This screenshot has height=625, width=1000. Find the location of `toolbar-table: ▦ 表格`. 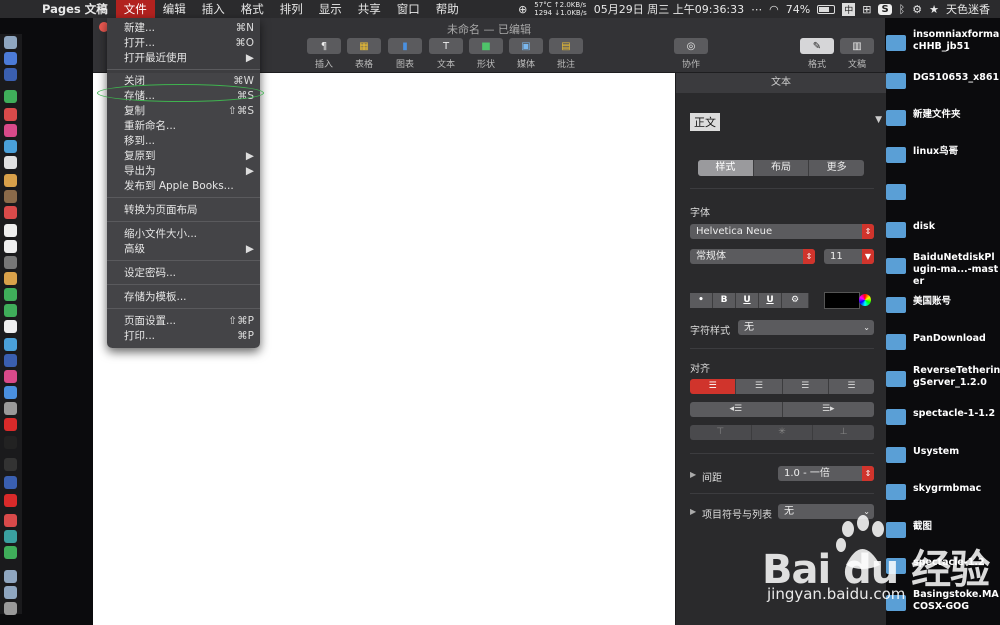

toolbar-table: ▦ 表格 is located at coordinates (364, 54).